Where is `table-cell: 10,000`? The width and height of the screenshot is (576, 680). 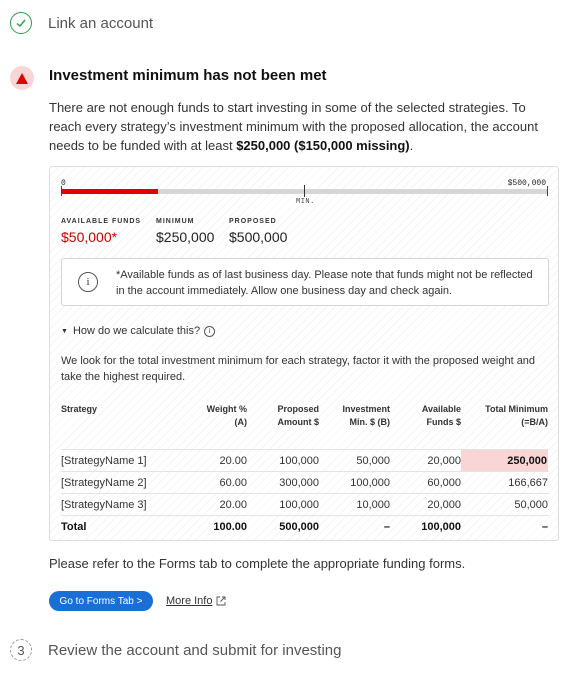 table-cell: 10,000 is located at coordinates (373, 504).